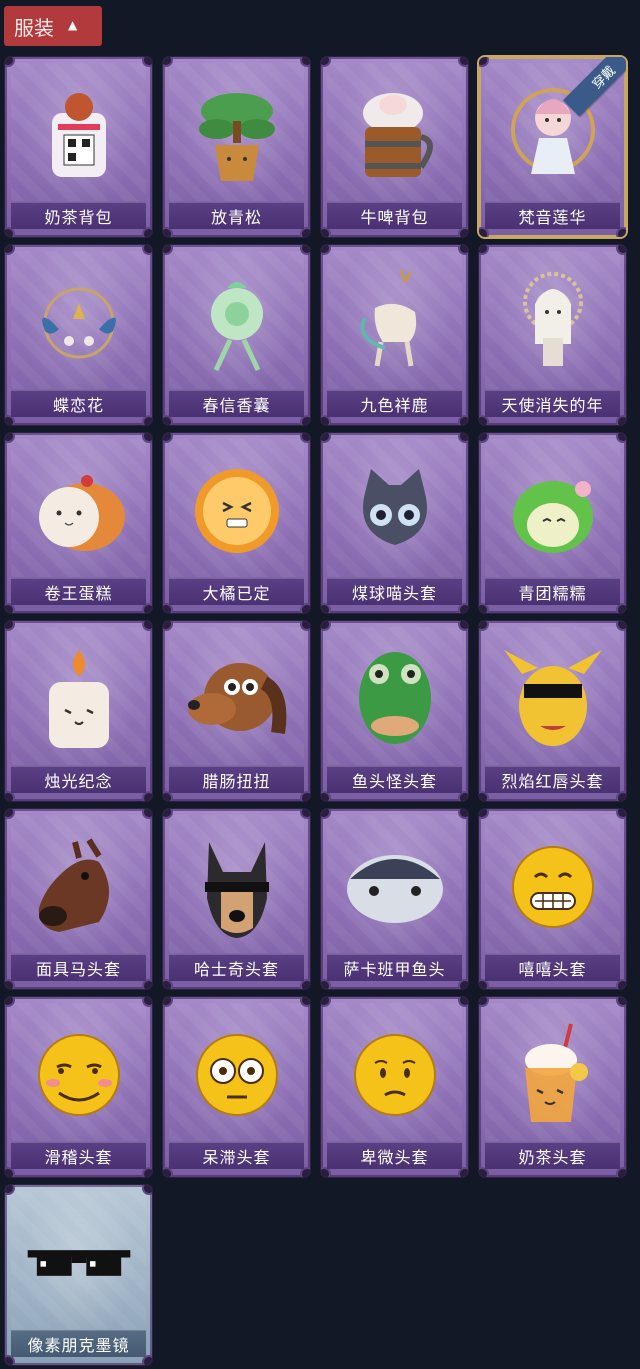  Describe the element at coordinates (394, 403) in the screenshot. I see `item-label: 九色祥鹿` at that location.